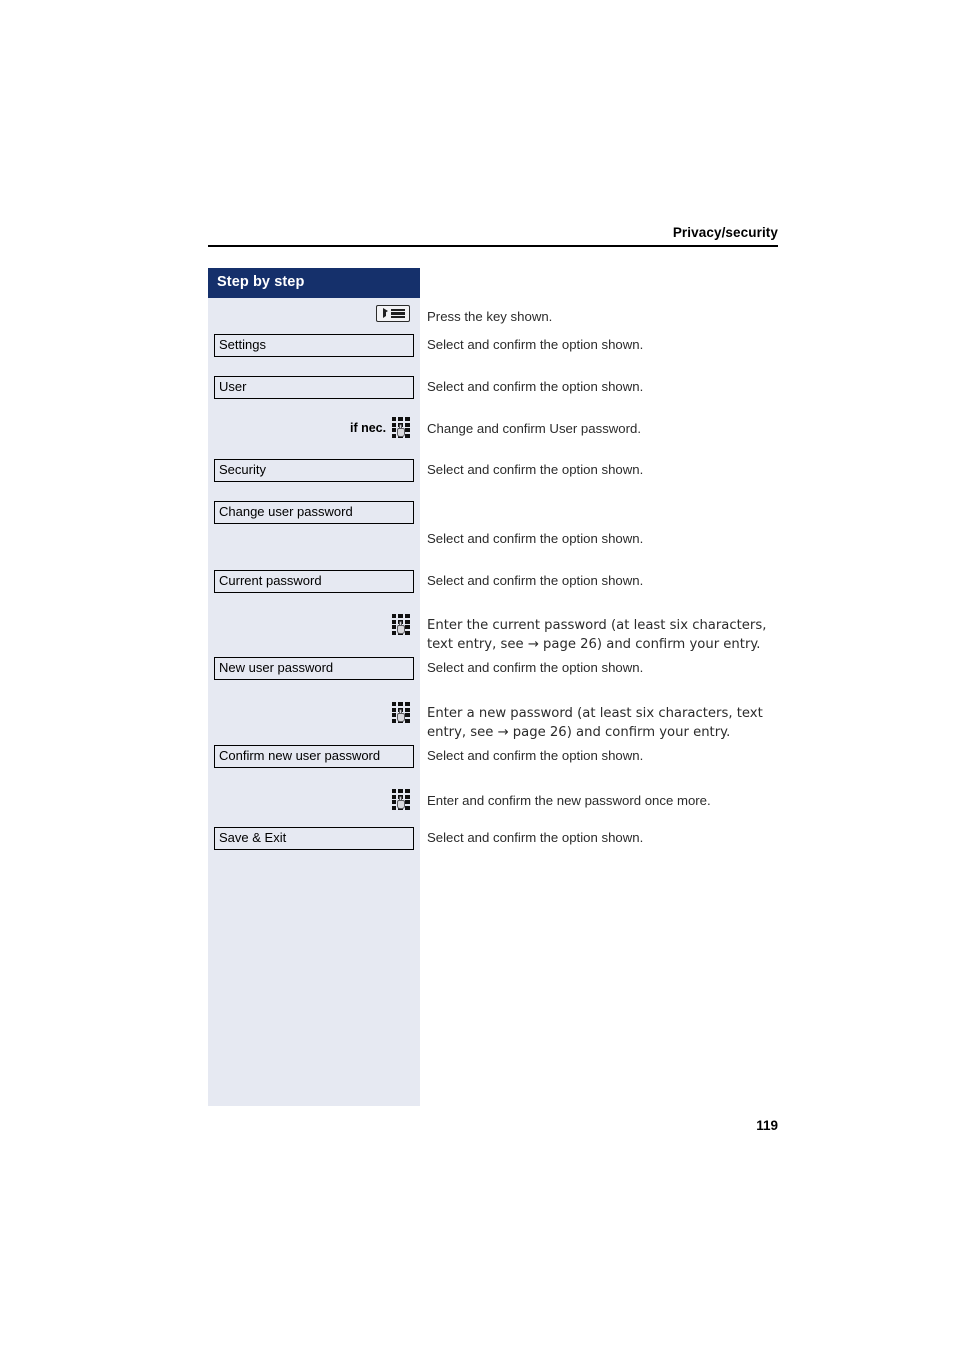 Image resolution: width=954 pixels, height=1351 pixels. Describe the element at coordinates (314, 314) in the screenshot. I see `step-icon-press-key` at that location.